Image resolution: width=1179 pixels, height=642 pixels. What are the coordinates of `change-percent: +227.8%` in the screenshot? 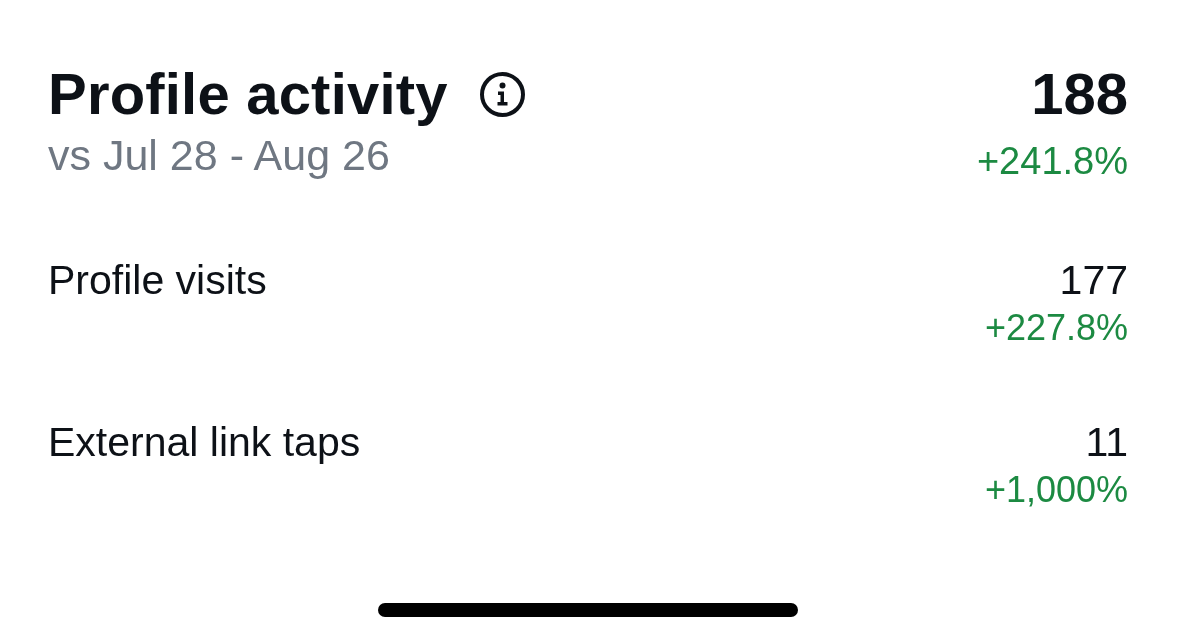 It's located at (1056, 328).